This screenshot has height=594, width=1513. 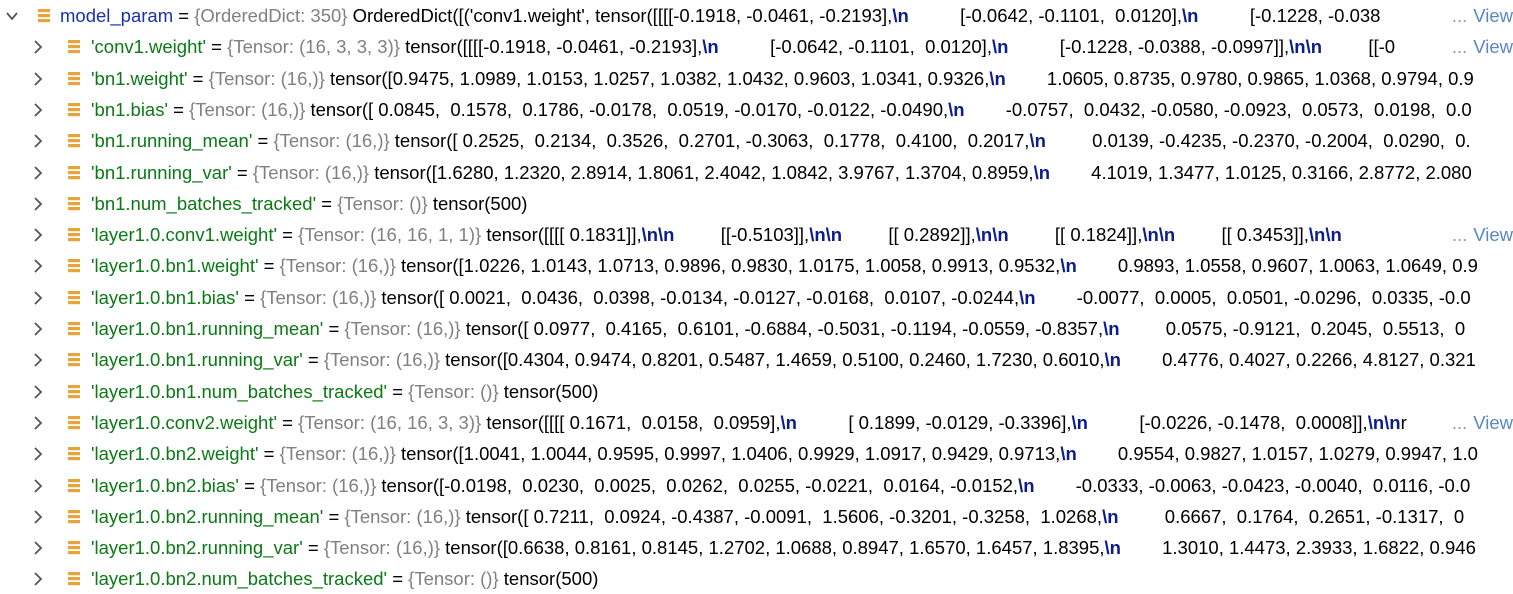 What do you see at coordinates (392, 235) in the screenshot?
I see `type-hint: {Tensor: (16, 16, 1, 1)}` at bounding box center [392, 235].